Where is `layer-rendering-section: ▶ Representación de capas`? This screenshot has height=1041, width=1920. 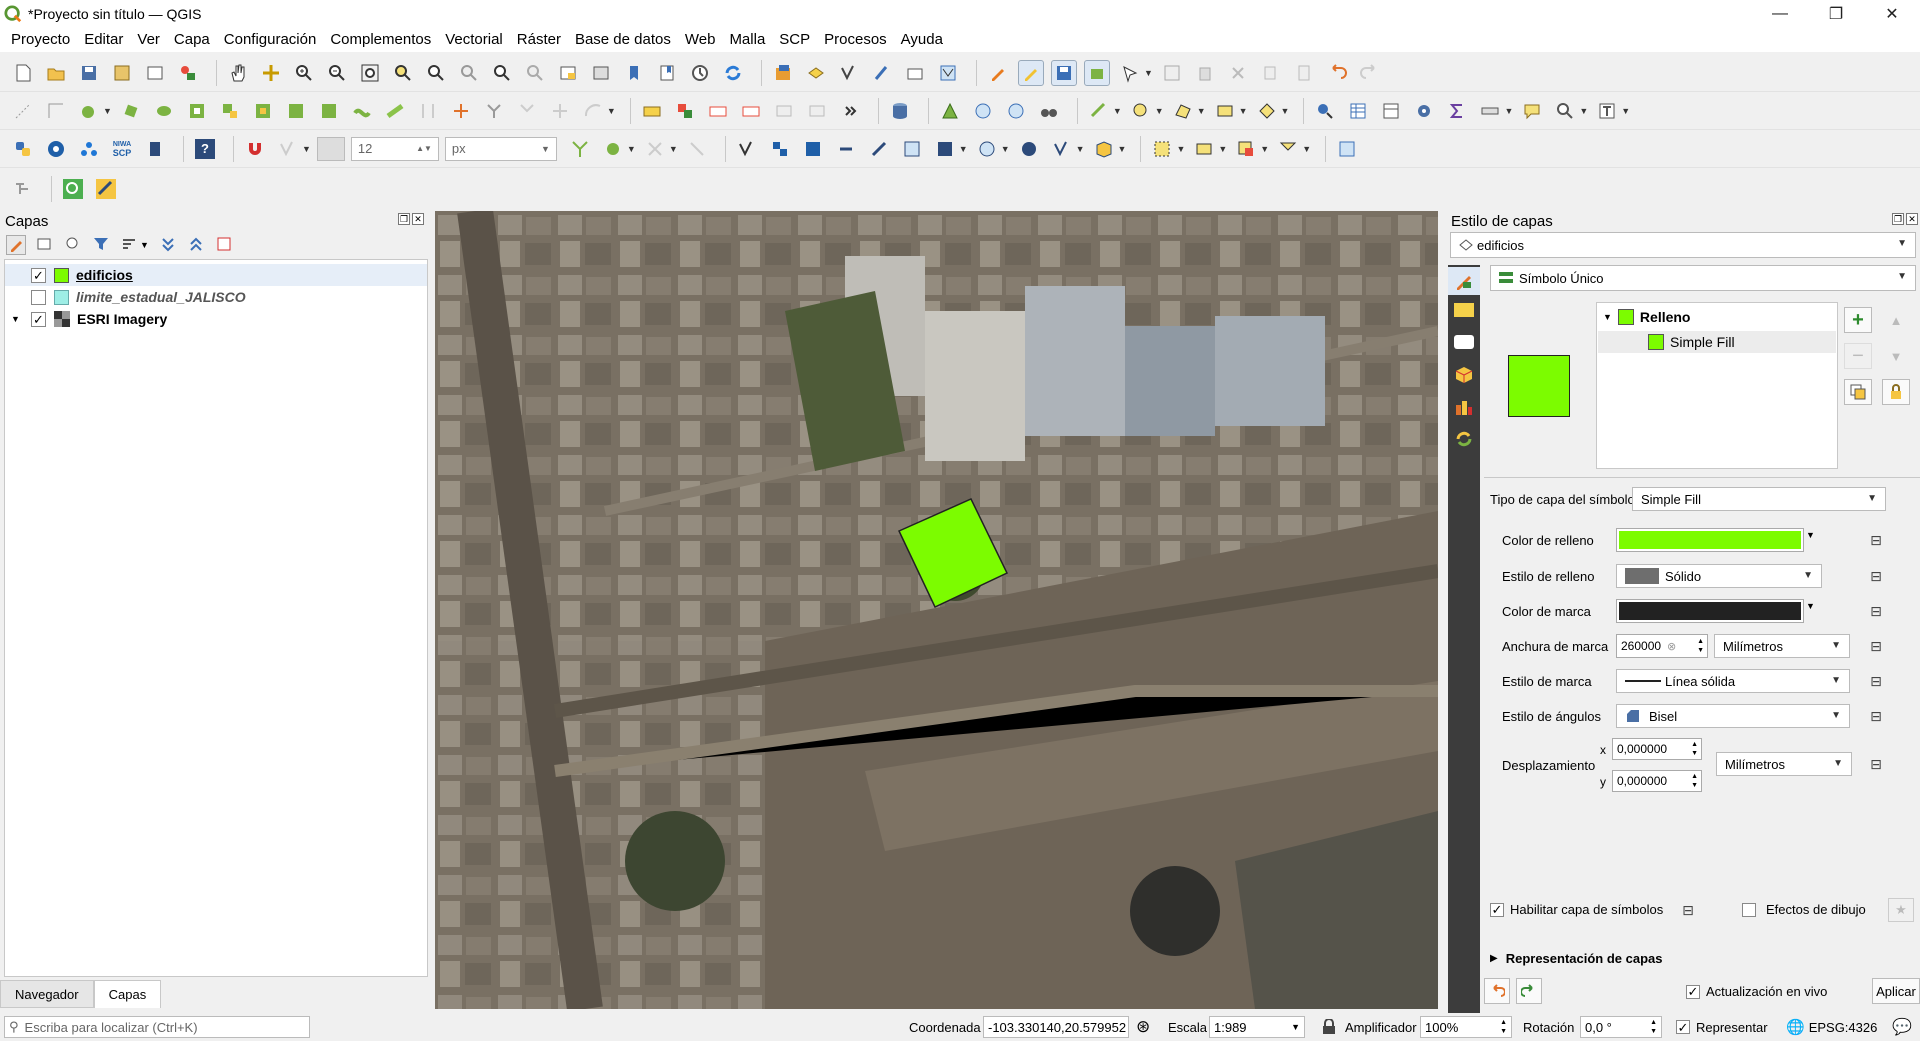
layer-rendering-section: ▶ Representación de capas is located at coordinates (1576, 958).